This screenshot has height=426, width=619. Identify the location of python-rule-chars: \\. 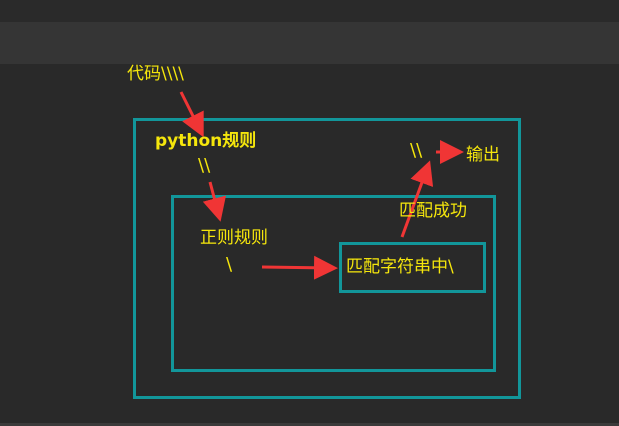
(204, 165).